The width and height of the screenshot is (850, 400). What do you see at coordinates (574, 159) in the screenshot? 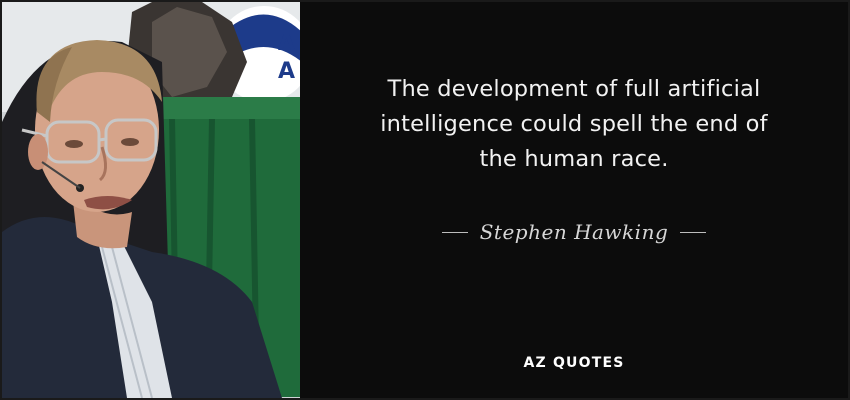
I see `quote-line-3: the human race.` at bounding box center [574, 159].